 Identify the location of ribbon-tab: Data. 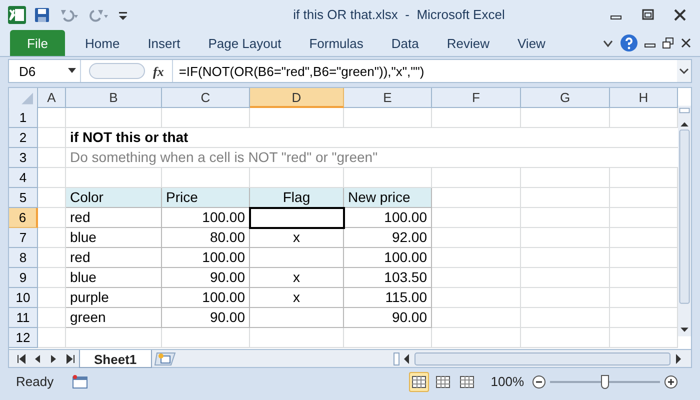
(405, 43).